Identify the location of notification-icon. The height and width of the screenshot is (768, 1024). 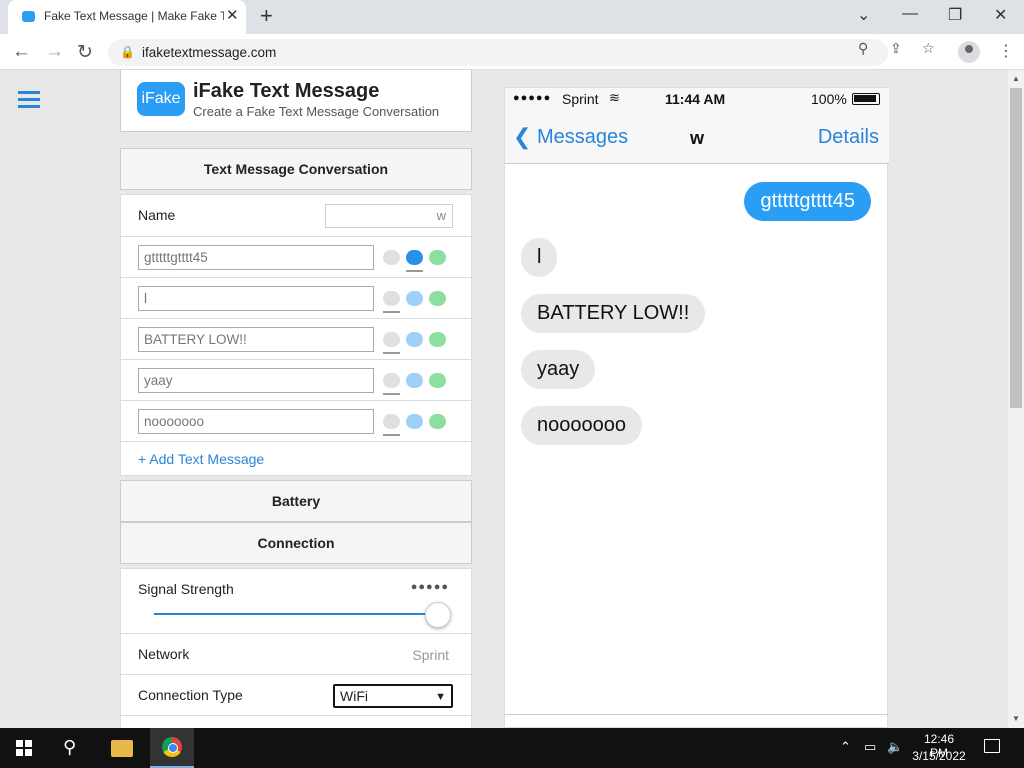
(992, 746).